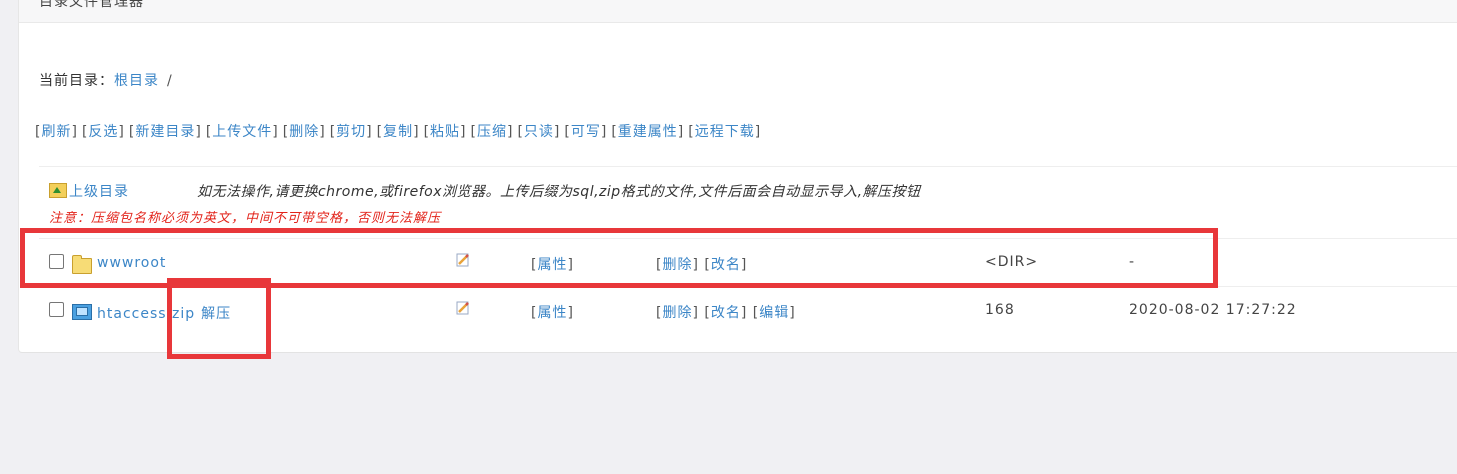 The height and width of the screenshot is (474, 1457). What do you see at coordinates (56, 309) in the screenshot?
I see `row-checkbox` at bounding box center [56, 309].